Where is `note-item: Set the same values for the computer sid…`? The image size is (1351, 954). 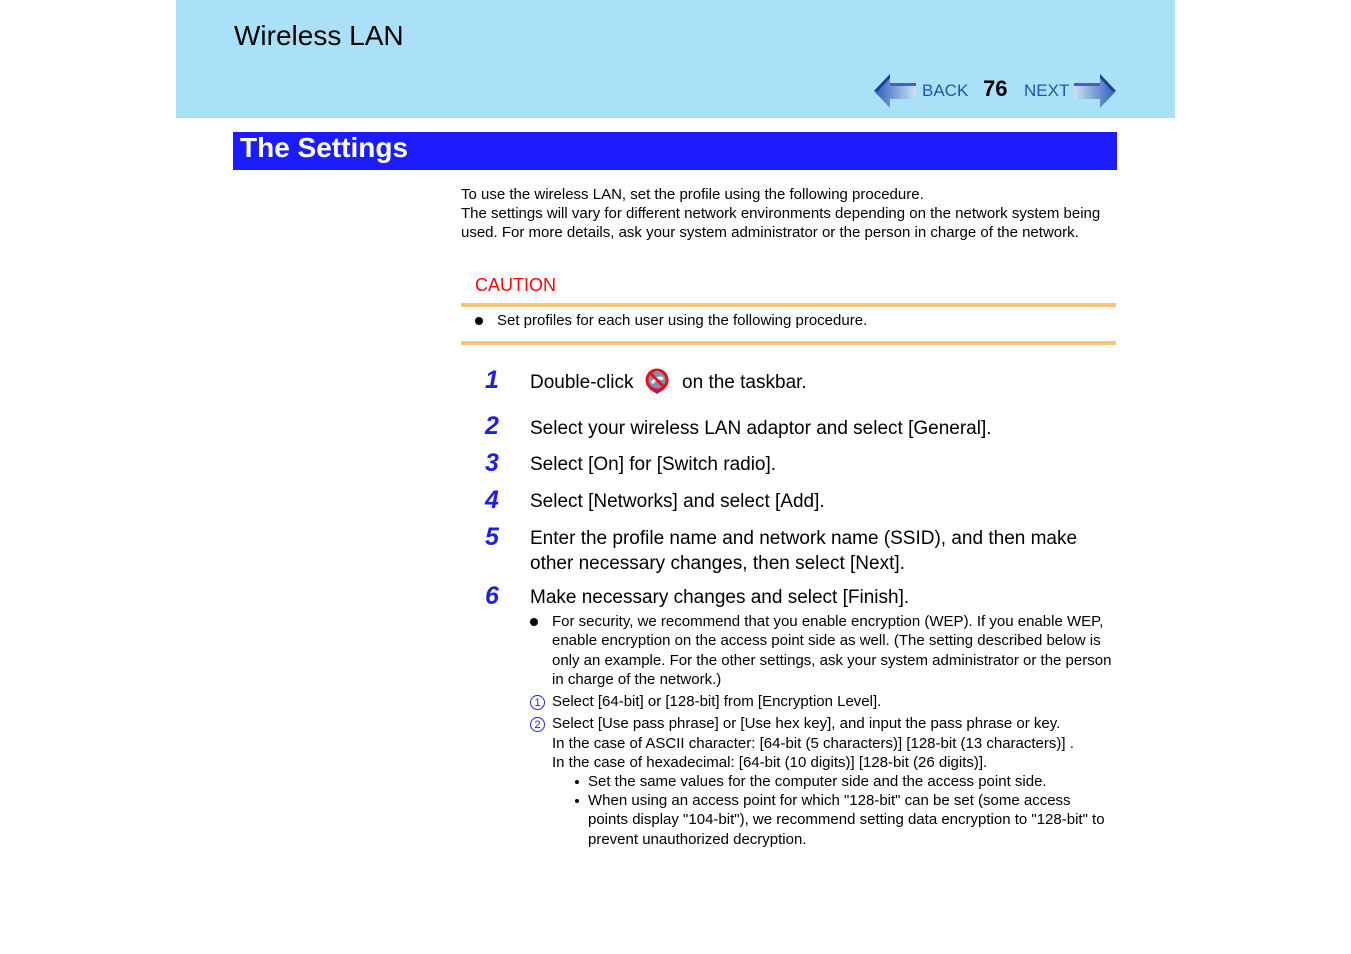
note-item: Set the same values for the computer sid… is located at coordinates (842, 781).